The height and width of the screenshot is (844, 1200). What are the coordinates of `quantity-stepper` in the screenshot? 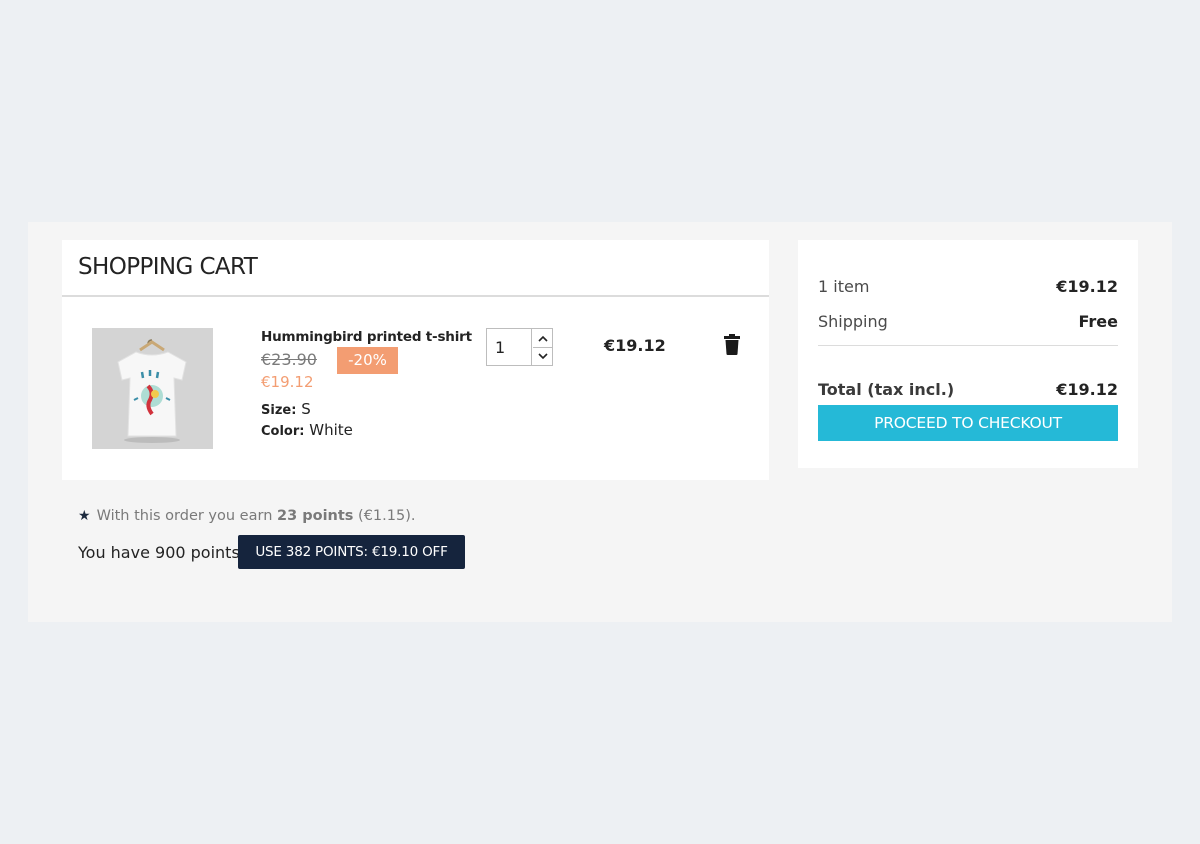 It's located at (519, 347).